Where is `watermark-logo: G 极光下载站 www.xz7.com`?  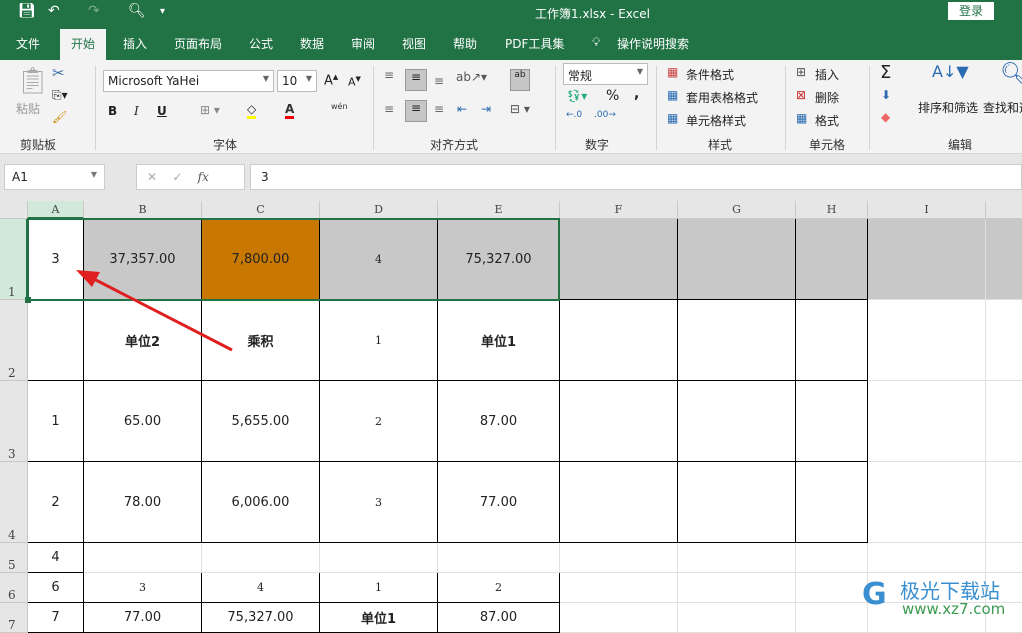 watermark-logo: G 极光下载站 www.xz7.com is located at coordinates (942, 598).